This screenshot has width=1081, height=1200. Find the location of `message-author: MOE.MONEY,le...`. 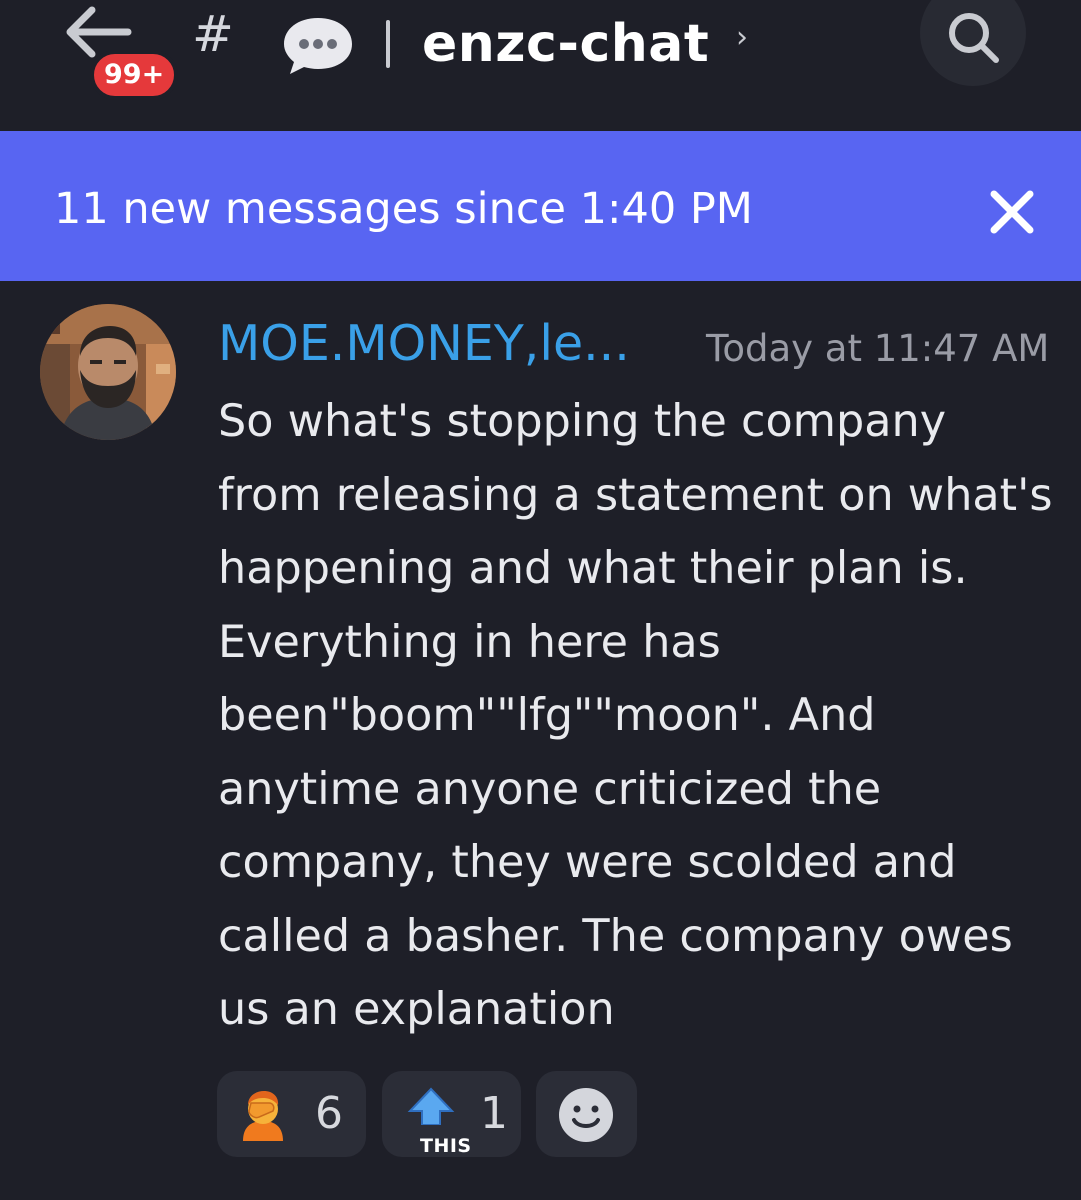

message-author: MOE.MONEY,le... is located at coordinates (424, 344).